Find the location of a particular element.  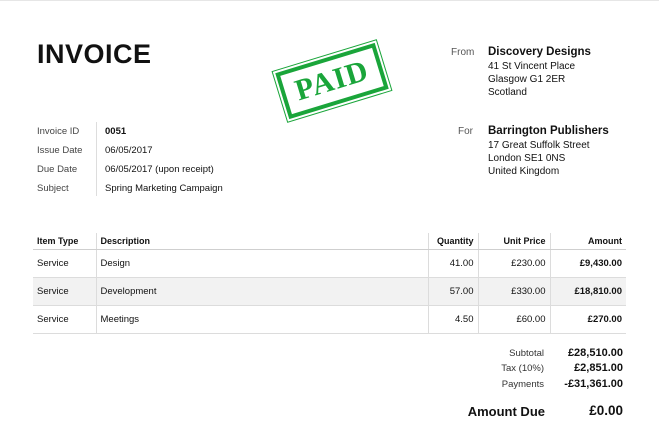

col-header-quantity: Quantity is located at coordinates (452, 241).